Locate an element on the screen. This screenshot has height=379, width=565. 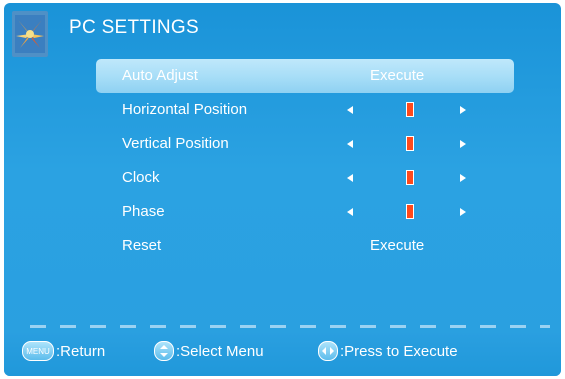
menu-item-label: Horizontal Position is located at coordinates (185, 109).